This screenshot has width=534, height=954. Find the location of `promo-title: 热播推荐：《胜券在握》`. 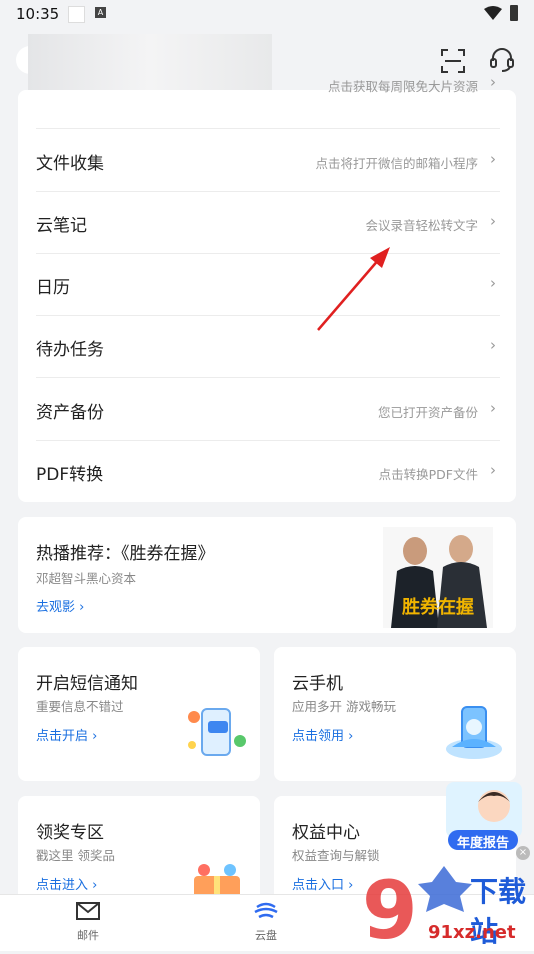

promo-title: 热播推荐：《胜券在握》 is located at coordinates (125, 554).